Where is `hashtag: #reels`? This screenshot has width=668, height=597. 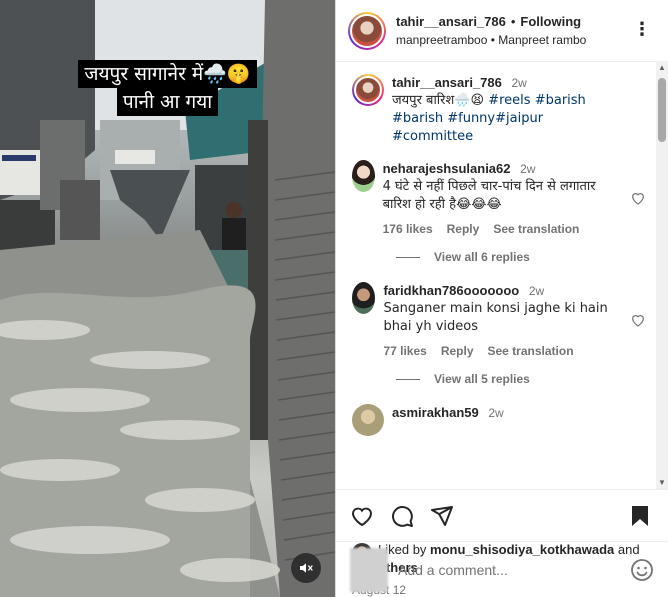
hashtag: #reels is located at coordinates (509, 100).